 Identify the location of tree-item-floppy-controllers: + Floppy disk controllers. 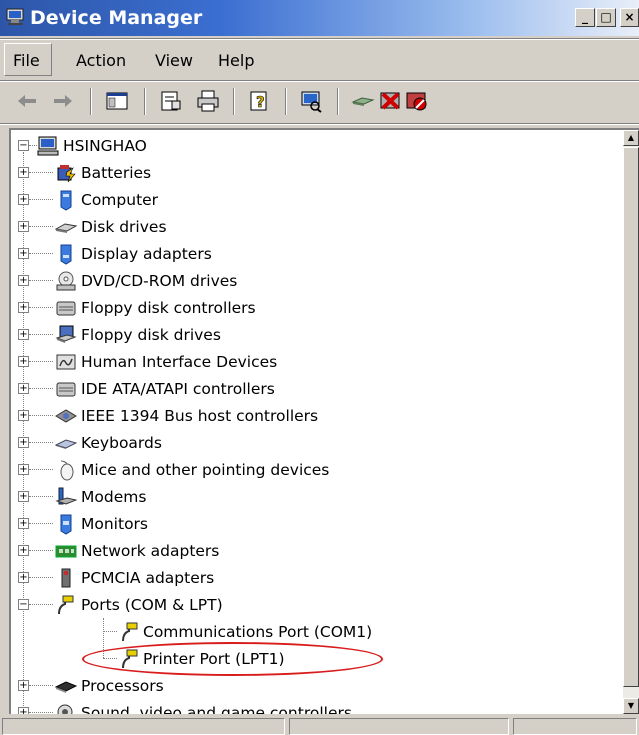
(311, 309).